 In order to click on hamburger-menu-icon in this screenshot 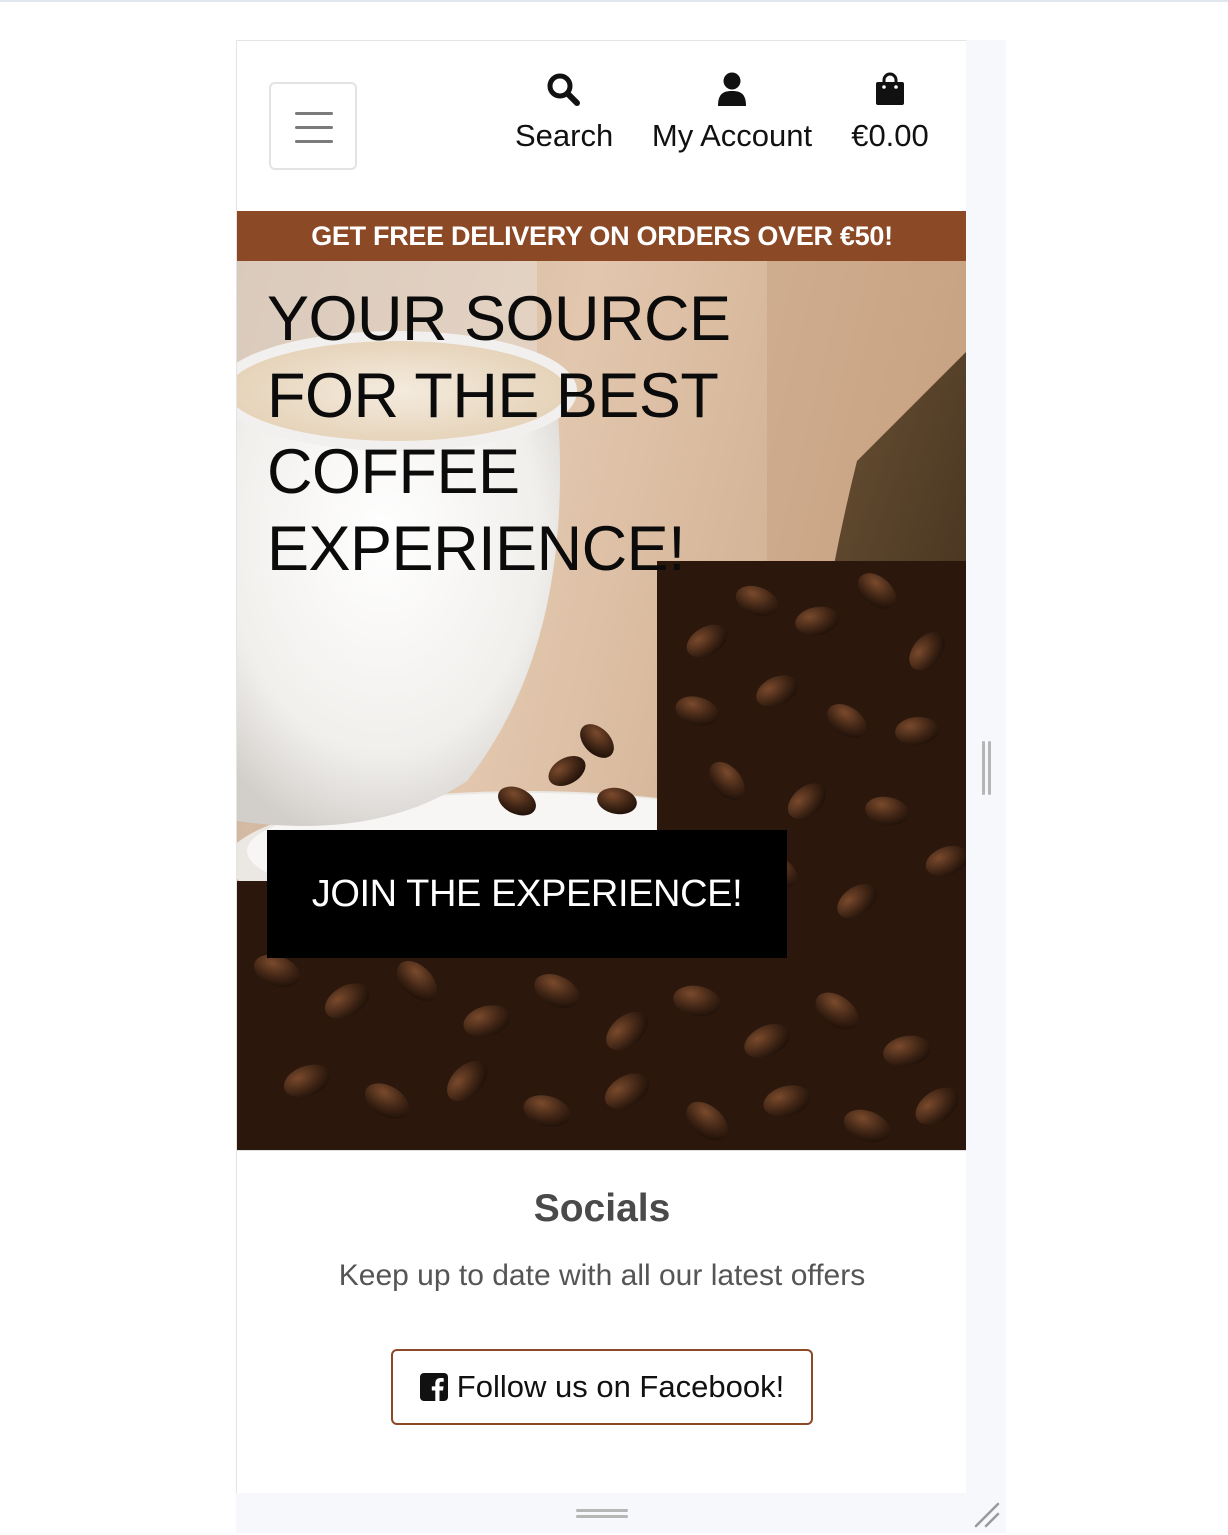, I will do `click(314, 113)`.